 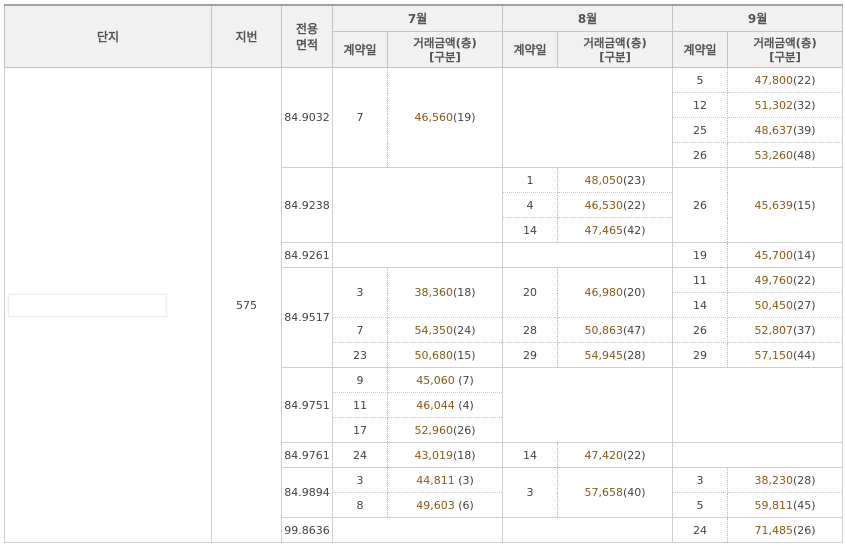 I want to click on contract-day: 24, so click(x=360, y=455).